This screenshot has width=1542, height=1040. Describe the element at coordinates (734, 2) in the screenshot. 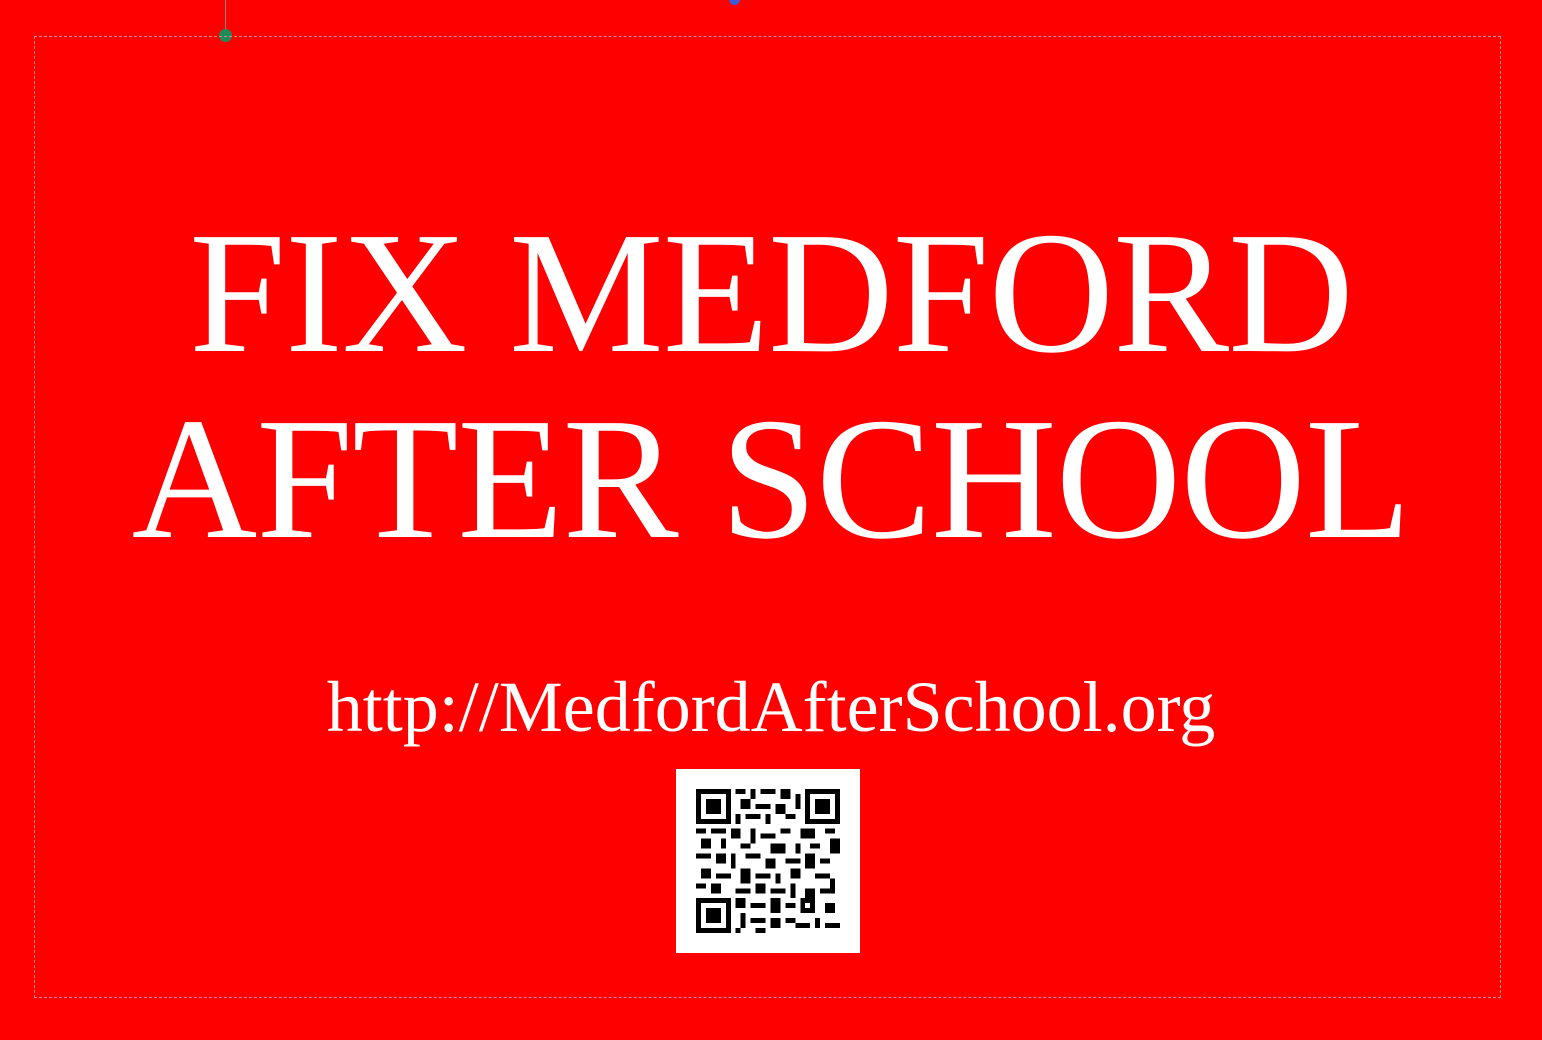

I see `resize-handle-top` at that location.